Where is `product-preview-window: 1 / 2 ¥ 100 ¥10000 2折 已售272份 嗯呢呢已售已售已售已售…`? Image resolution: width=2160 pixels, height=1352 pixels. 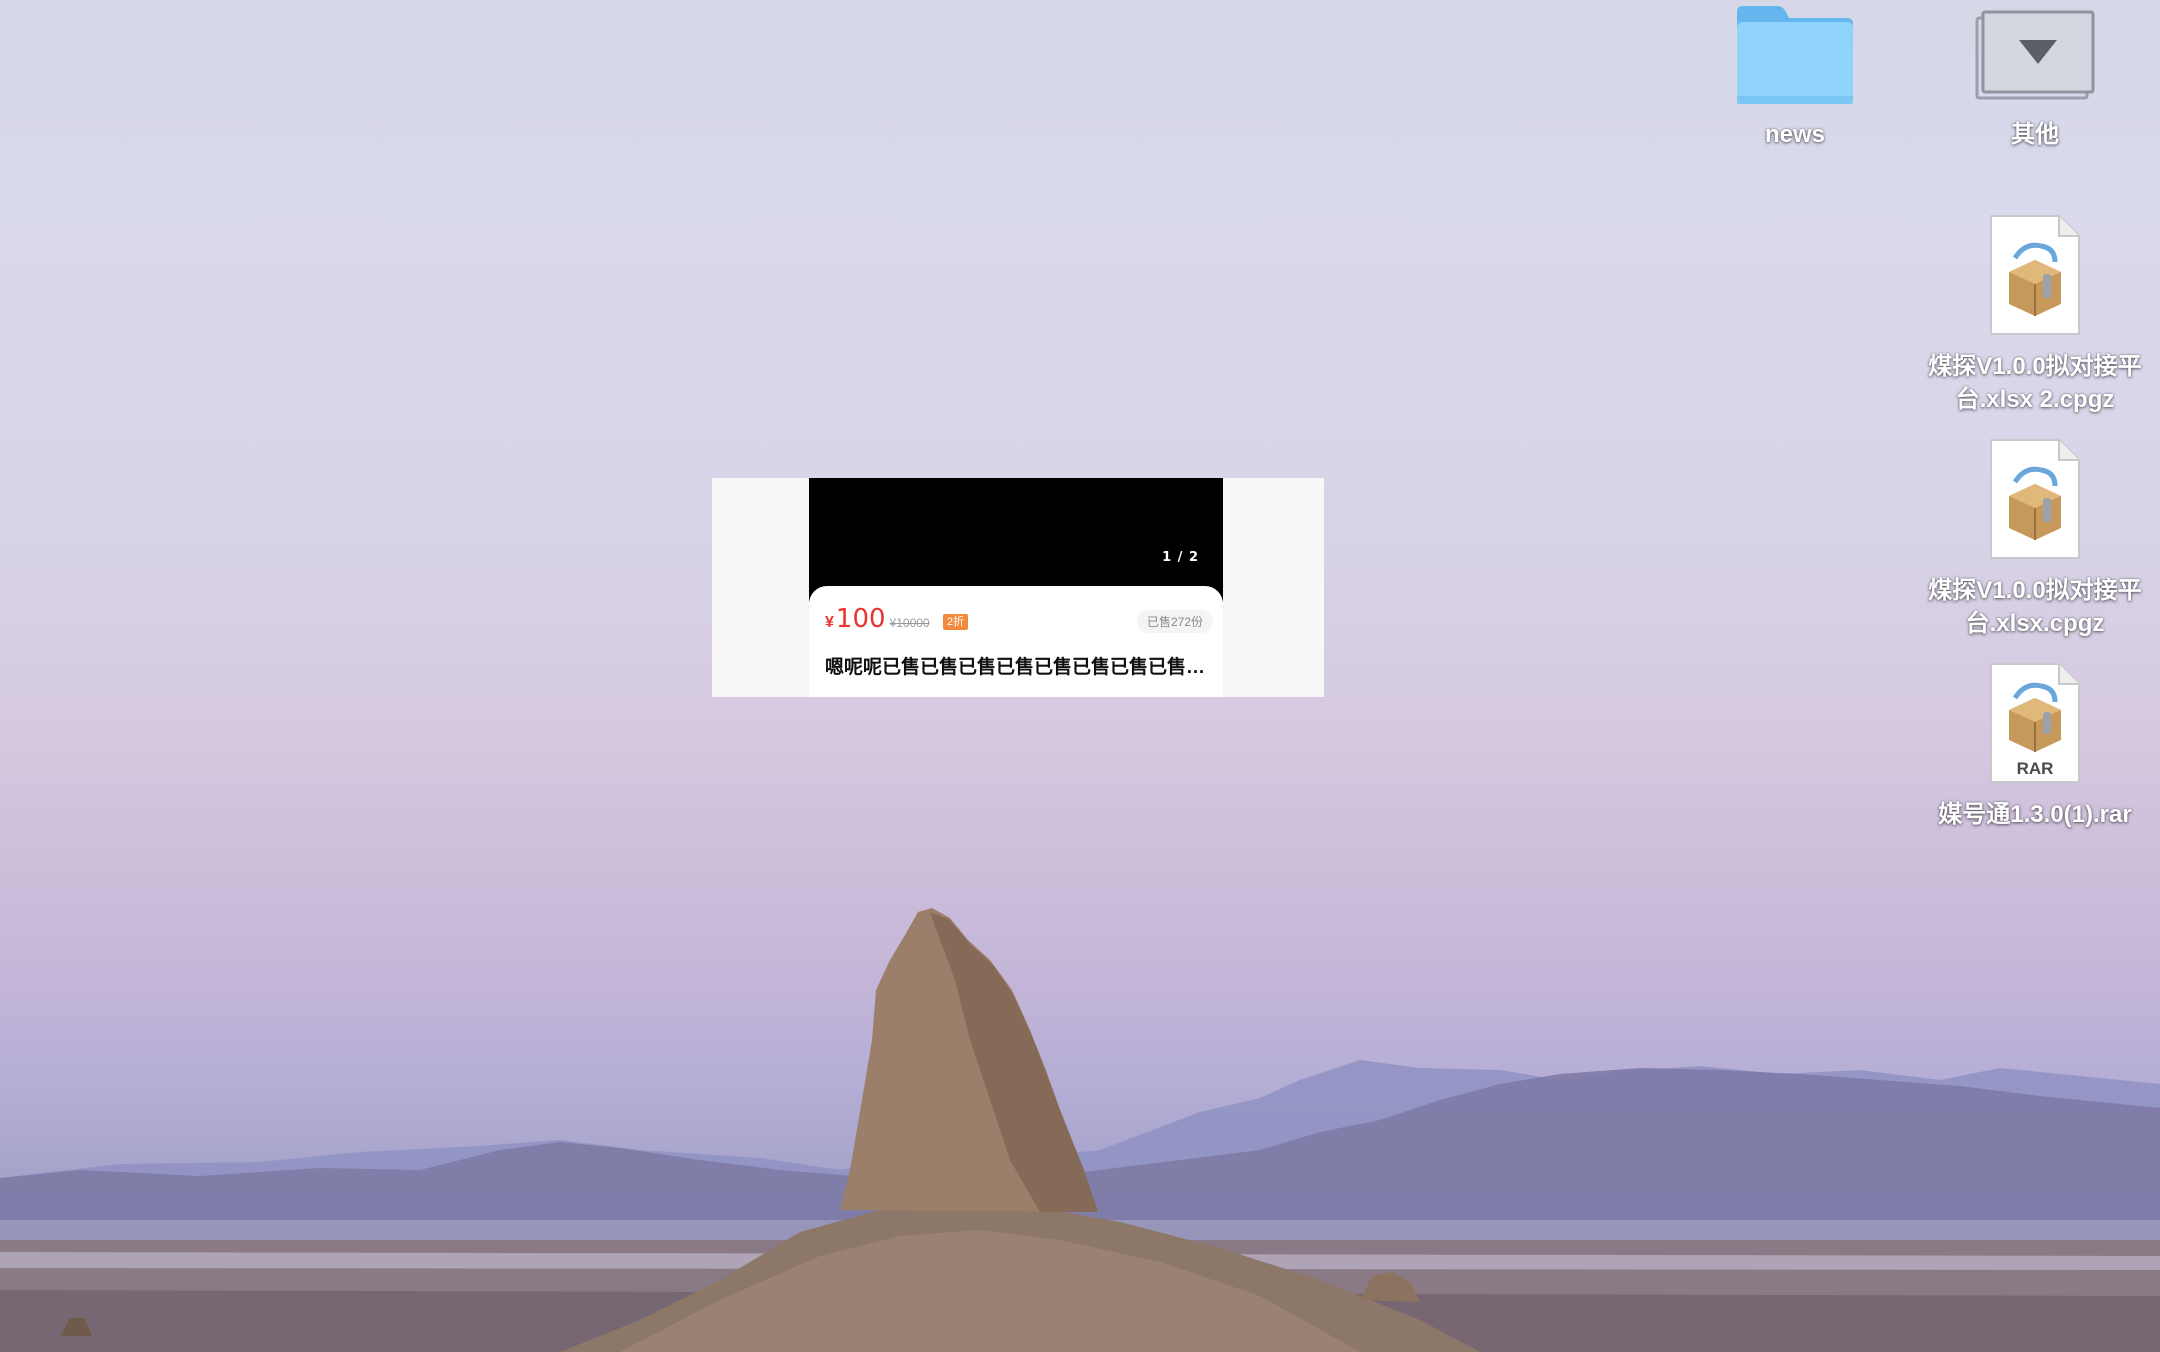 product-preview-window: 1 / 2 ¥ 100 ¥10000 2折 已售272份 嗯呢呢已售已售已售已售… is located at coordinates (1018, 587).